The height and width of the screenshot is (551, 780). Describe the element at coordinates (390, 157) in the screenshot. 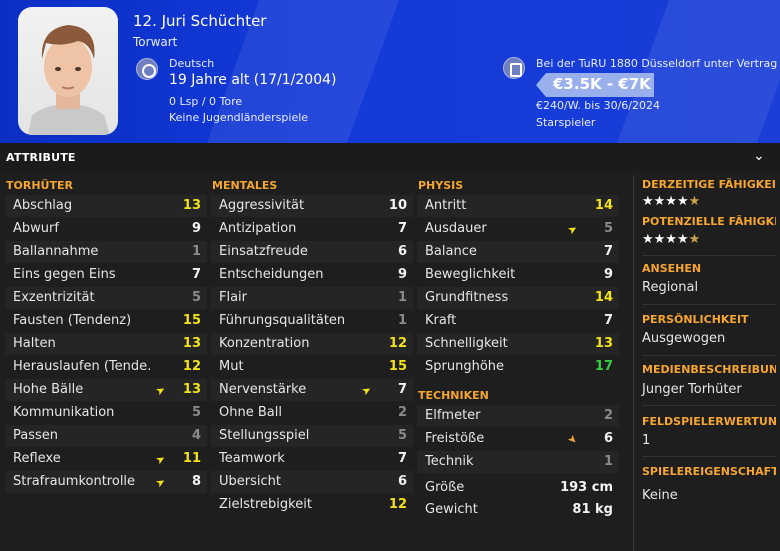

I see `attributes-header-bar` at that location.